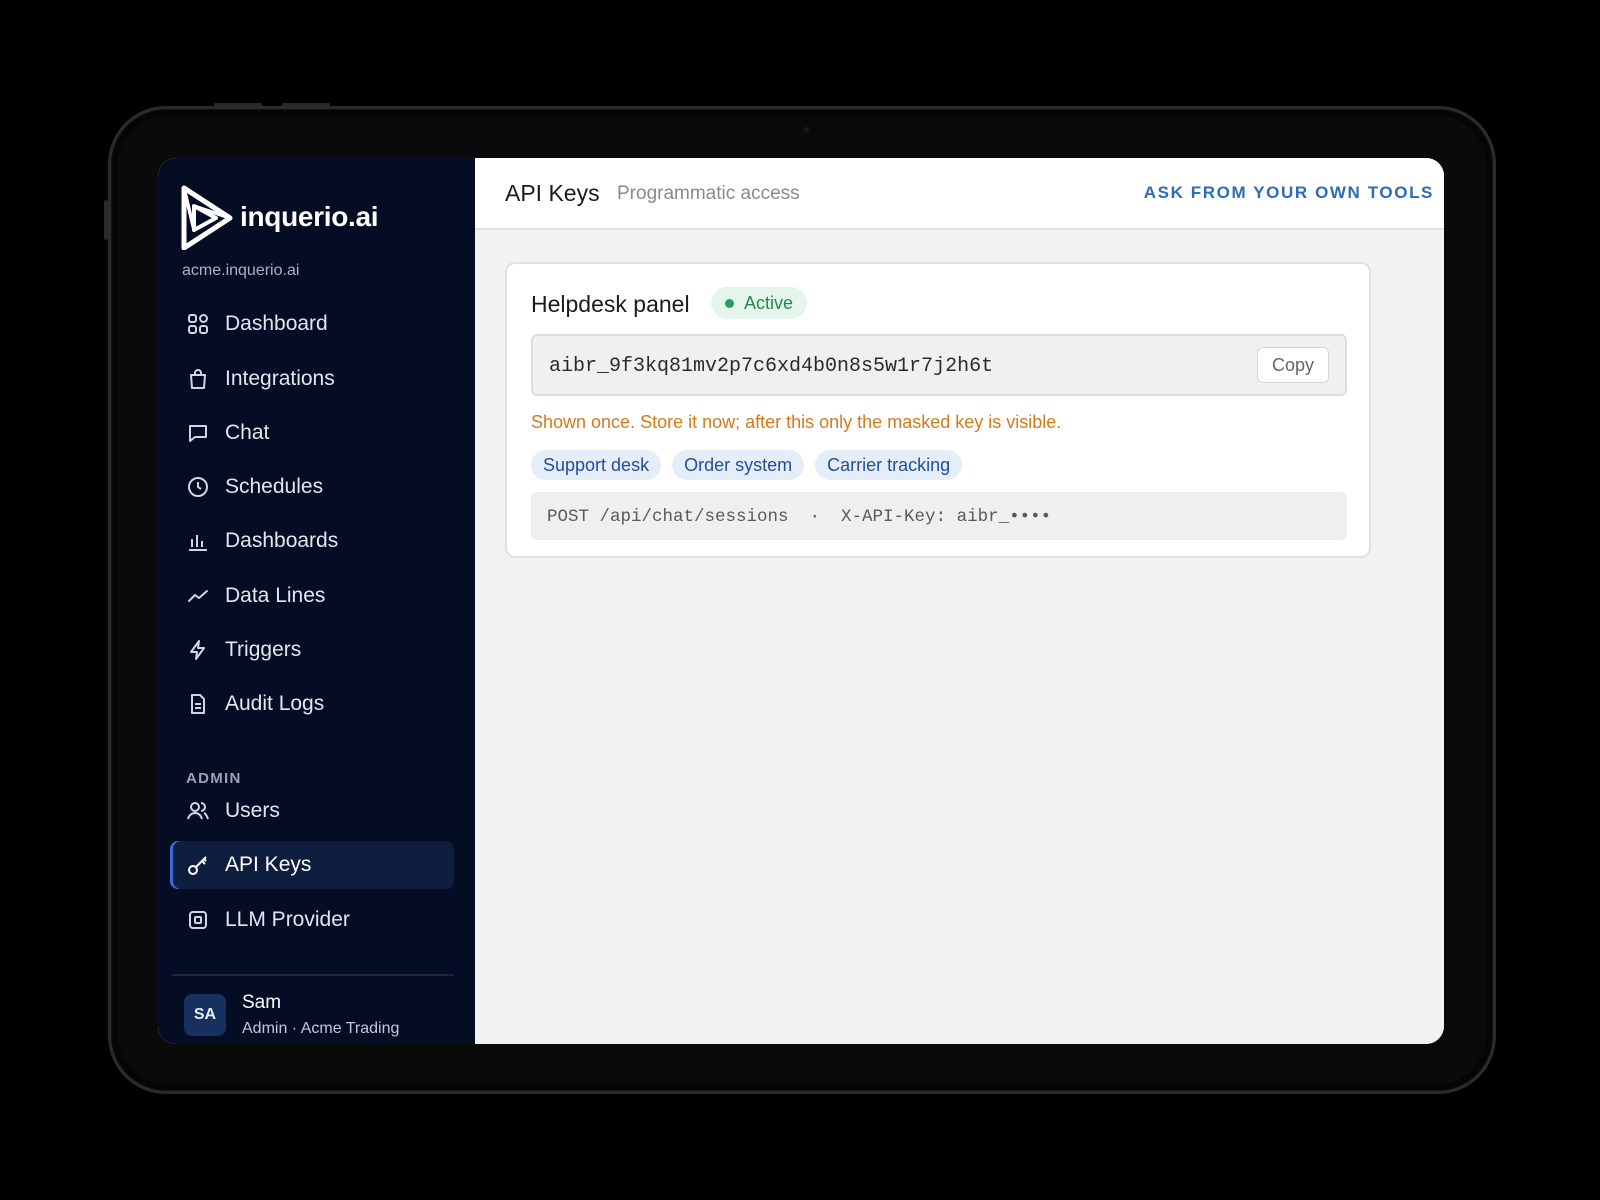  Describe the element at coordinates (610, 304) in the screenshot. I see `key-name: Helpdesk panel` at that location.